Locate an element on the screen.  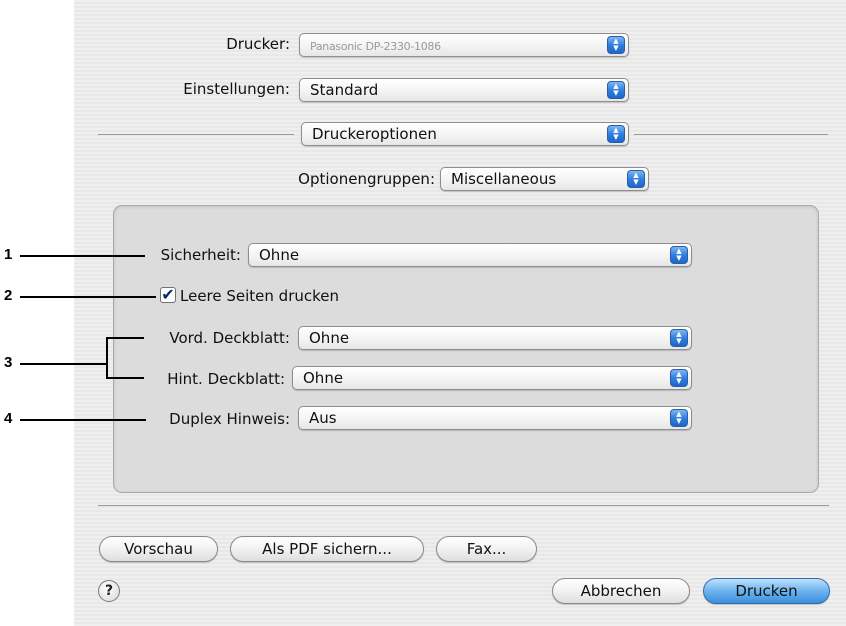
settings-value: Standard is located at coordinates (344, 90).